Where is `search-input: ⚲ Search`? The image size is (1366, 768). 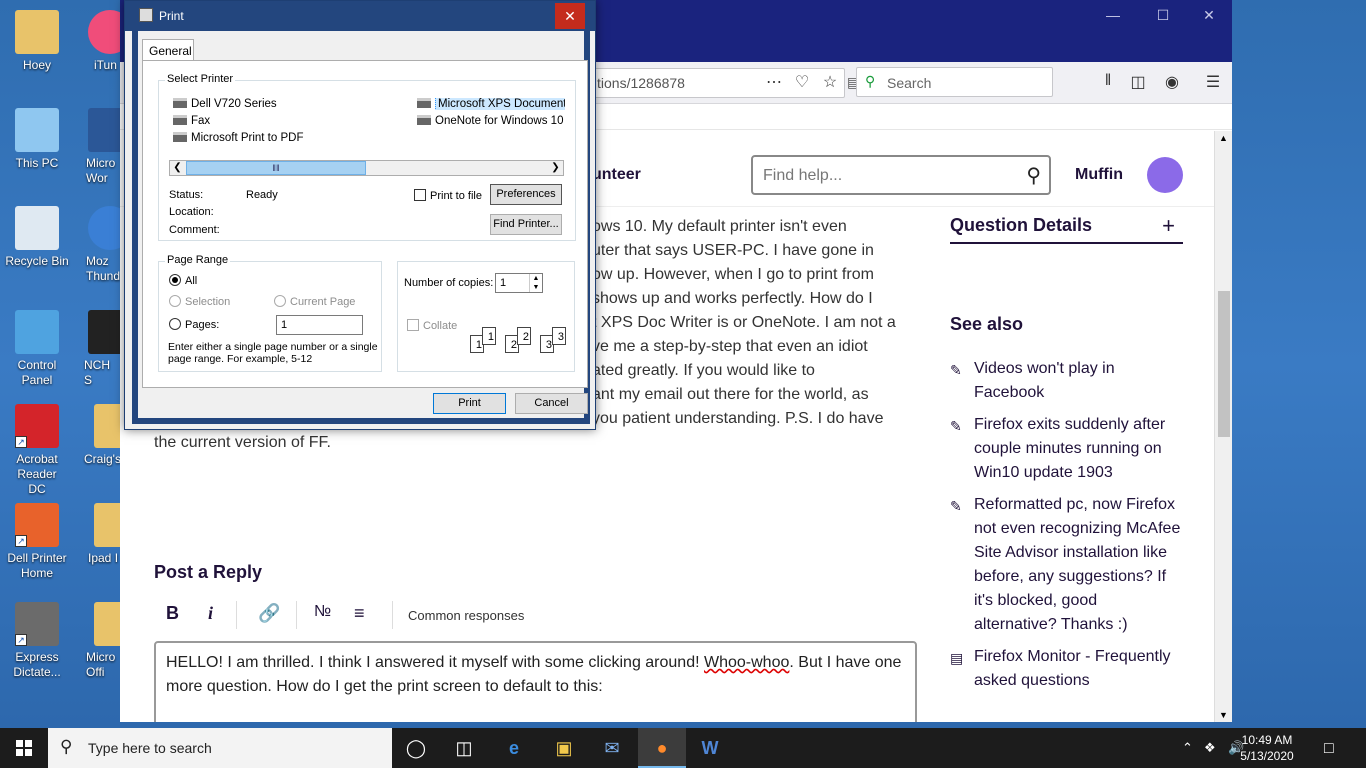 search-input: ⚲ Search is located at coordinates (954, 82).